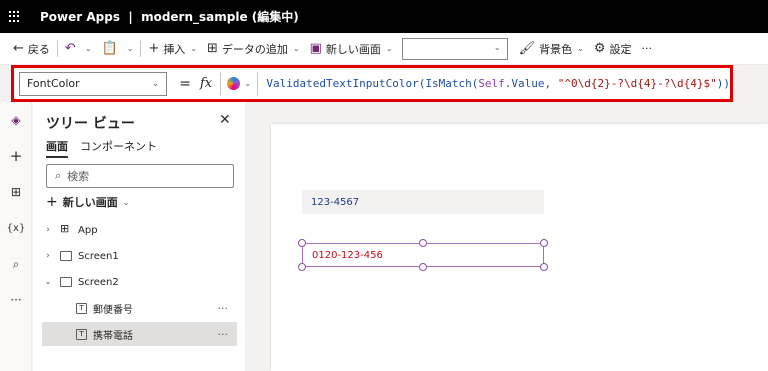  I want to click on search-input: ⌕ 検索, so click(140, 176).